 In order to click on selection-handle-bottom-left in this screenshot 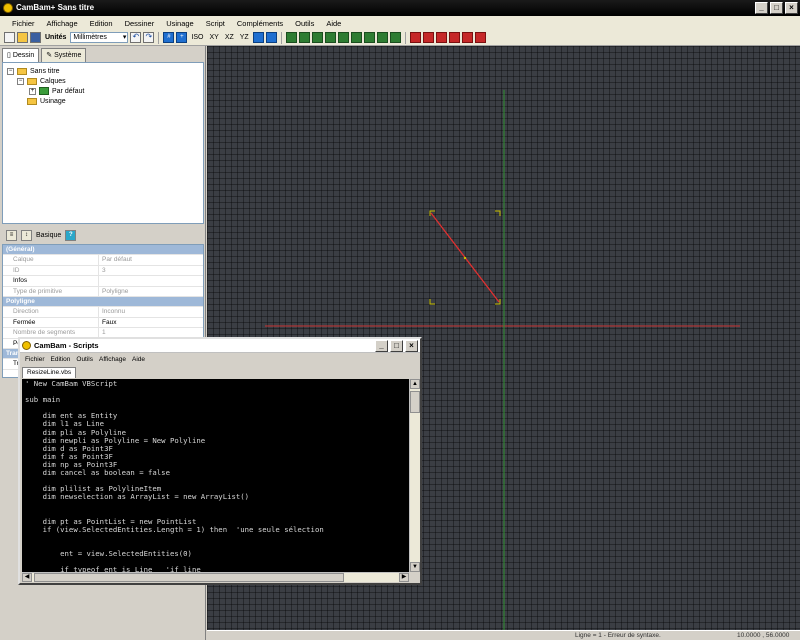, I will do `click(432, 302)`.